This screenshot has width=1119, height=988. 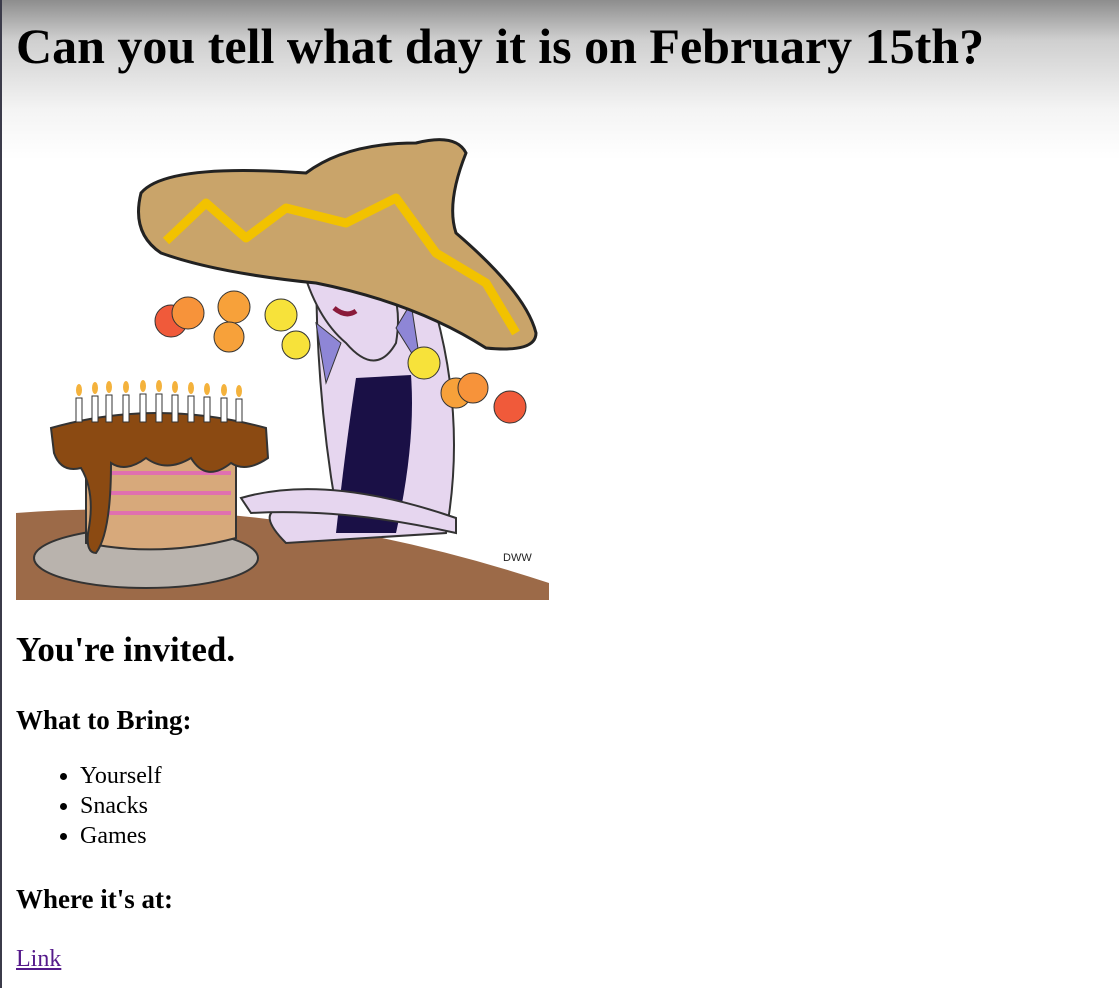 What do you see at coordinates (126, 649) in the screenshot?
I see `invite-heading: You're invited.` at bounding box center [126, 649].